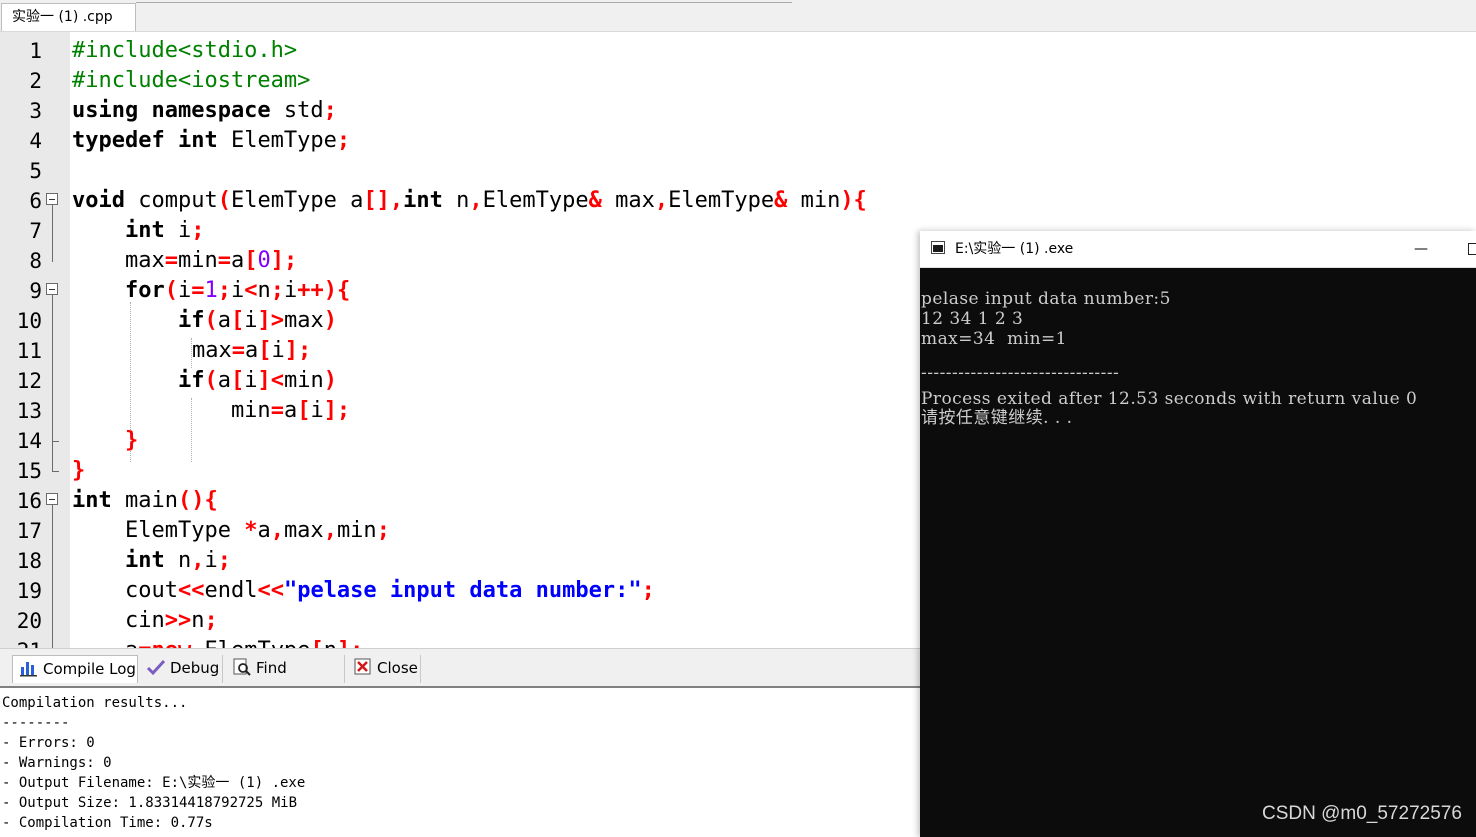 The width and height of the screenshot is (1476, 837). I want to click on code-line: for(i=1;i<n;i++){, so click(237, 290).